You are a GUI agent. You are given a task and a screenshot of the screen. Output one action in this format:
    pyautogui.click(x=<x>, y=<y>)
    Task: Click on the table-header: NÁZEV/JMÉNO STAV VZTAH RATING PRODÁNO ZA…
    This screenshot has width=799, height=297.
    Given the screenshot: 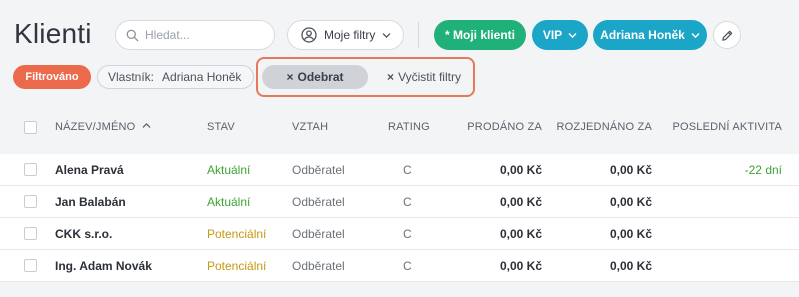 What is the action you would take?
    pyautogui.click(x=399, y=127)
    